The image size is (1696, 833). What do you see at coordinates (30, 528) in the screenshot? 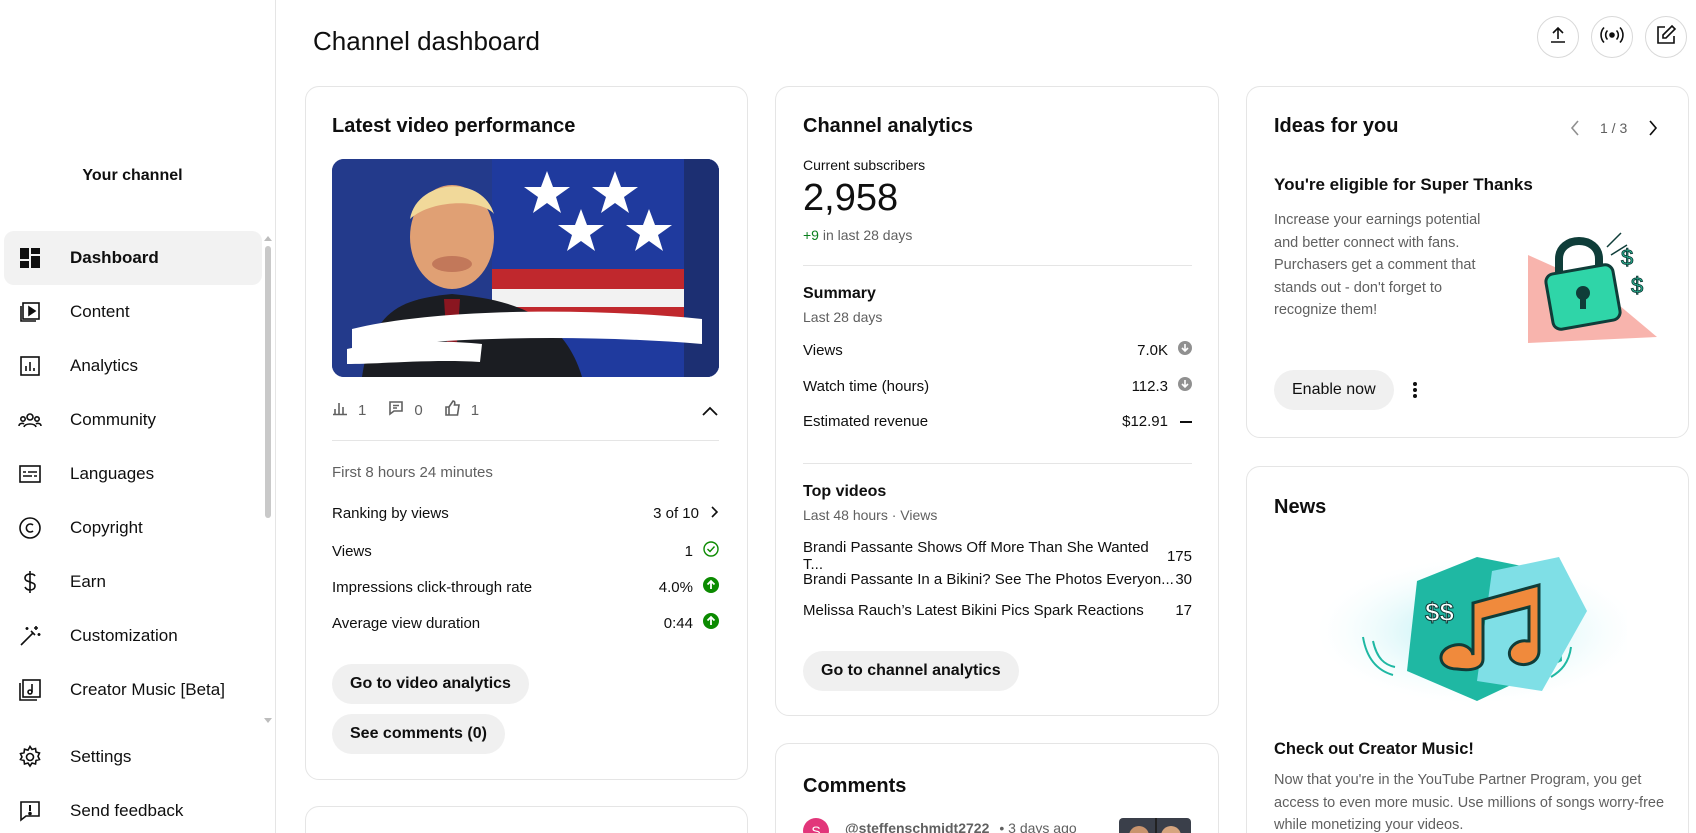
I see `copyright-icon` at bounding box center [30, 528].